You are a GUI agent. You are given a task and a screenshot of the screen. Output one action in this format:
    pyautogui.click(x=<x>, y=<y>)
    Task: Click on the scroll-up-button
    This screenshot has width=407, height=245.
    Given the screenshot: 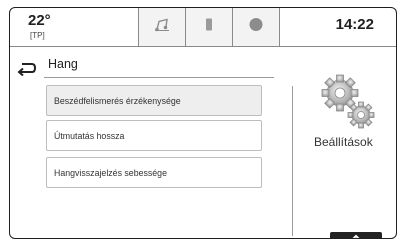 What is the action you would take?
    pyautogui.click(x=356, y=235)
    